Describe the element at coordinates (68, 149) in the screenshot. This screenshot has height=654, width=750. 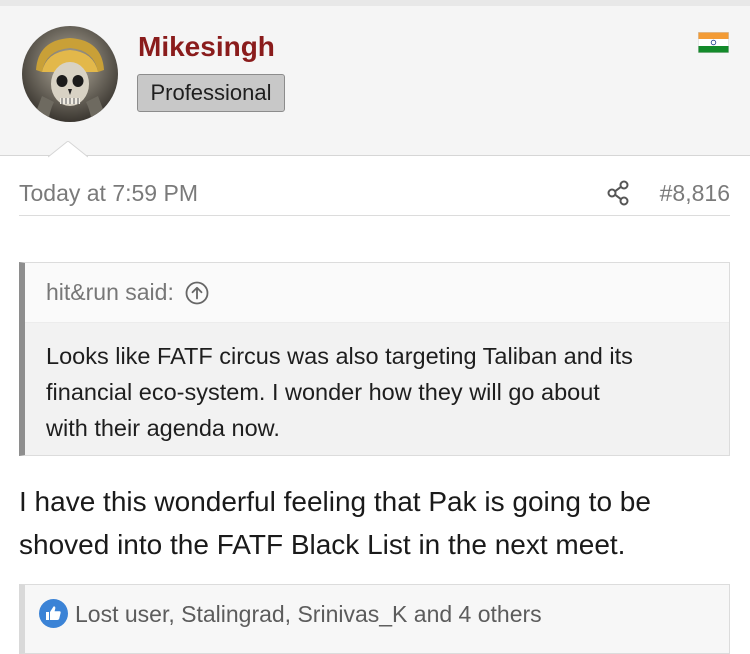
I see `header-pointer-arrow` at that location.